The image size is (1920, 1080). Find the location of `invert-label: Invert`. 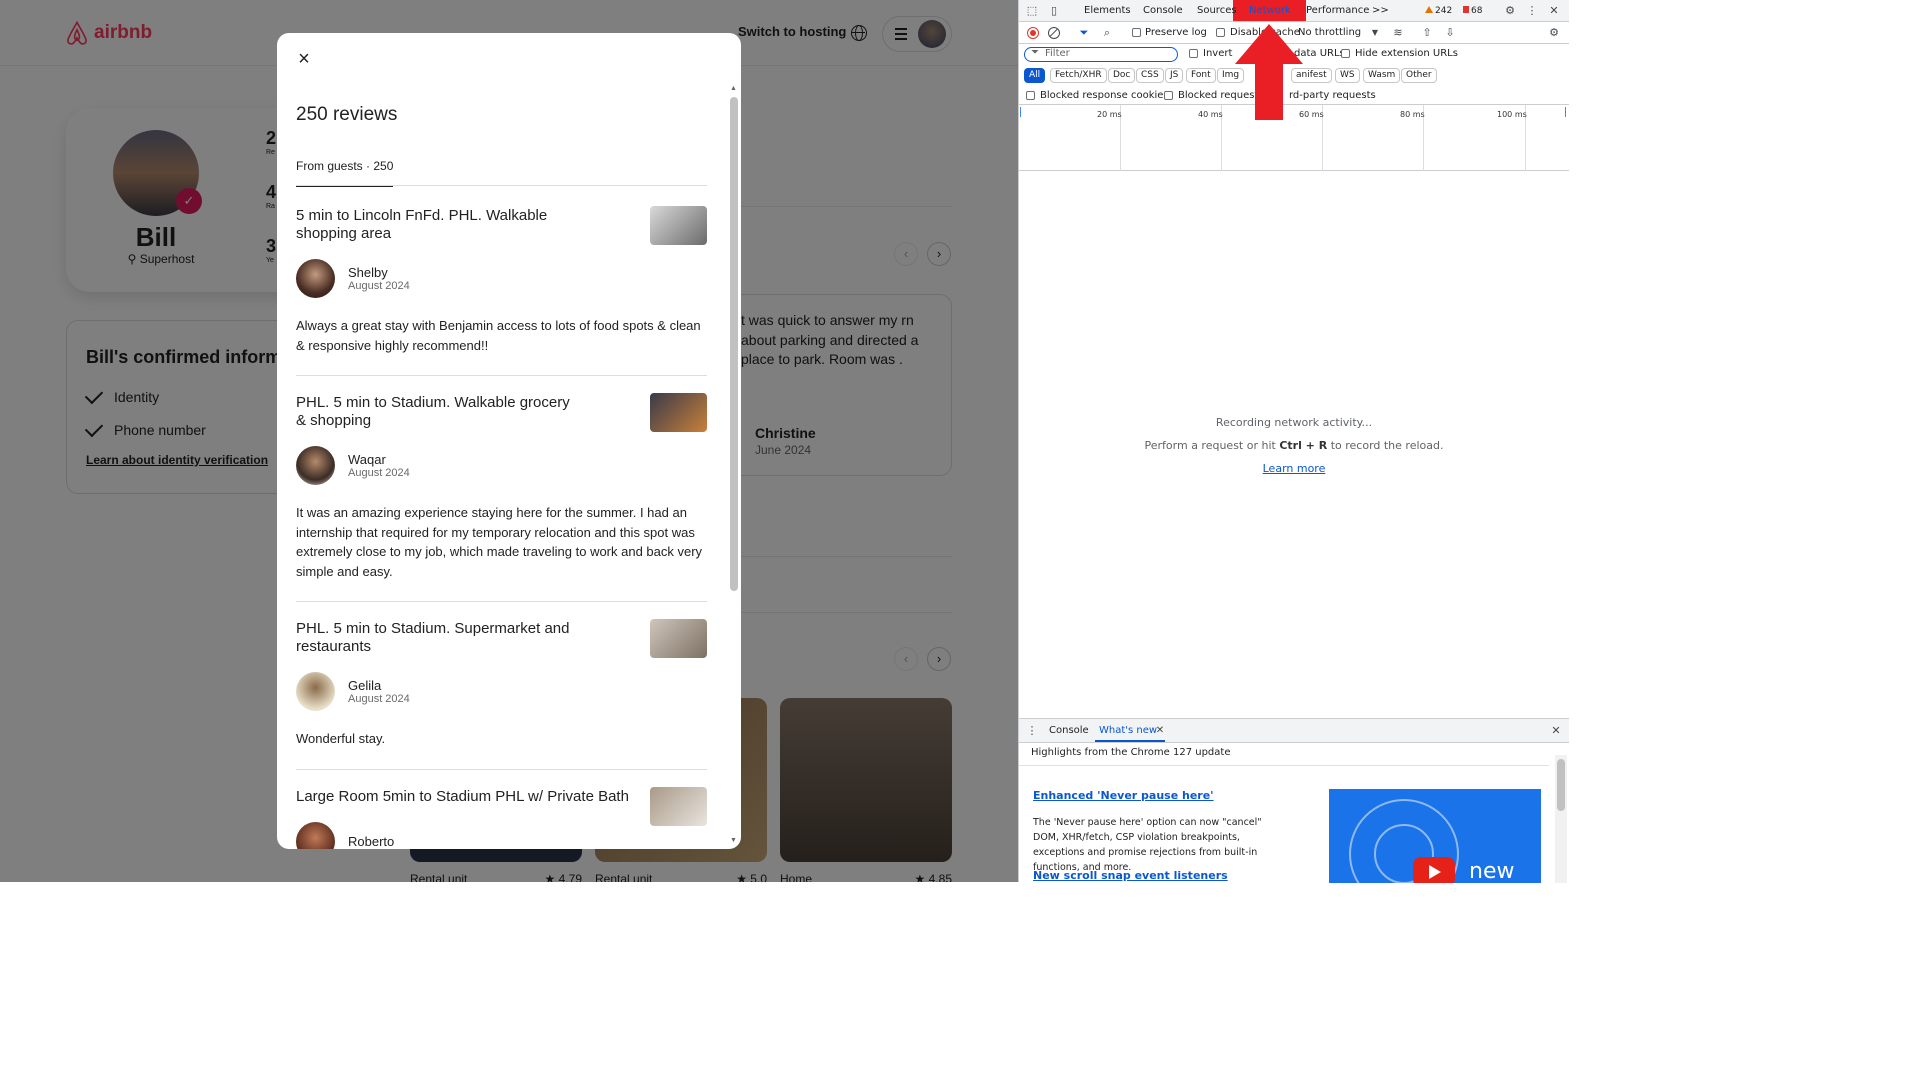

invert-label: Invert is located at coordinates (1218, 53).